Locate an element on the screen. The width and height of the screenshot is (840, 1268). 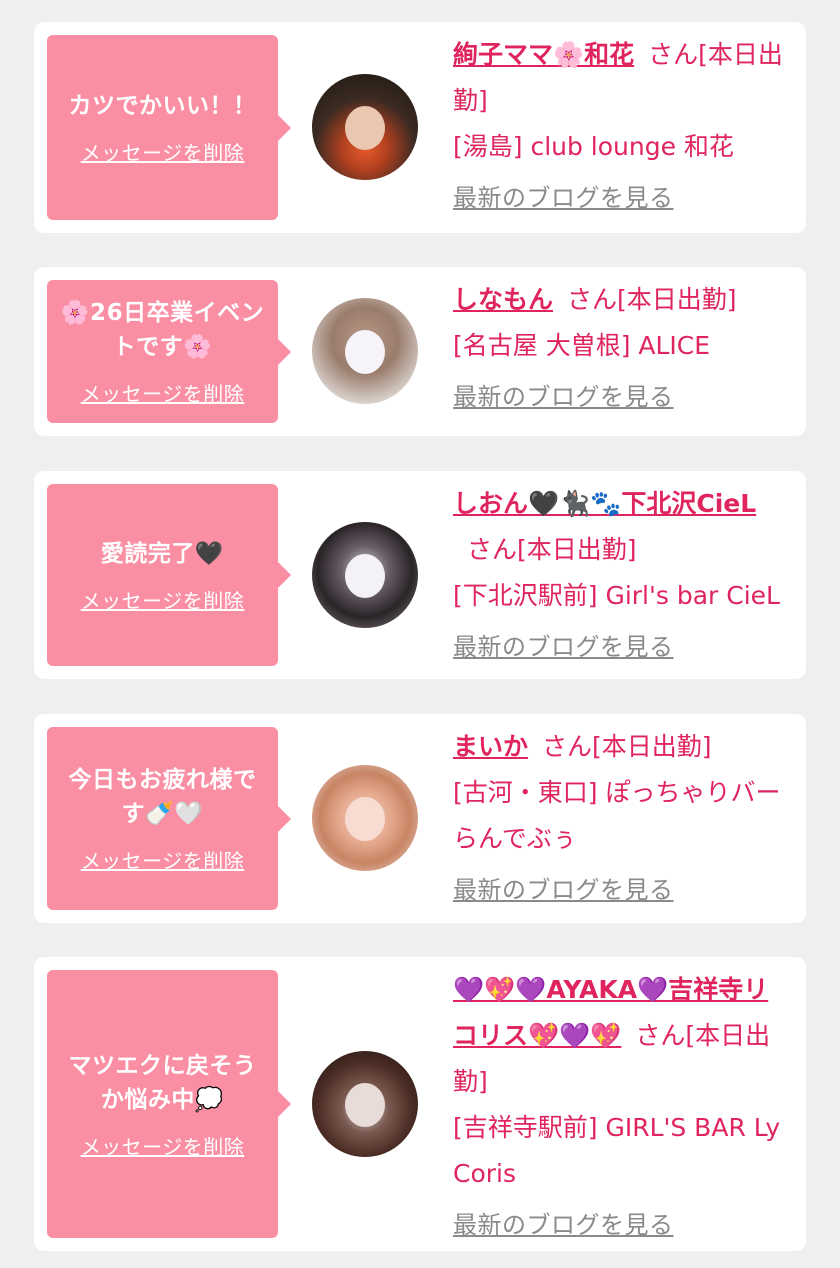
cast-name-link: しおん🖤🐈‍⬛🐾下北沢CieL is located at coordinates (604, 503).